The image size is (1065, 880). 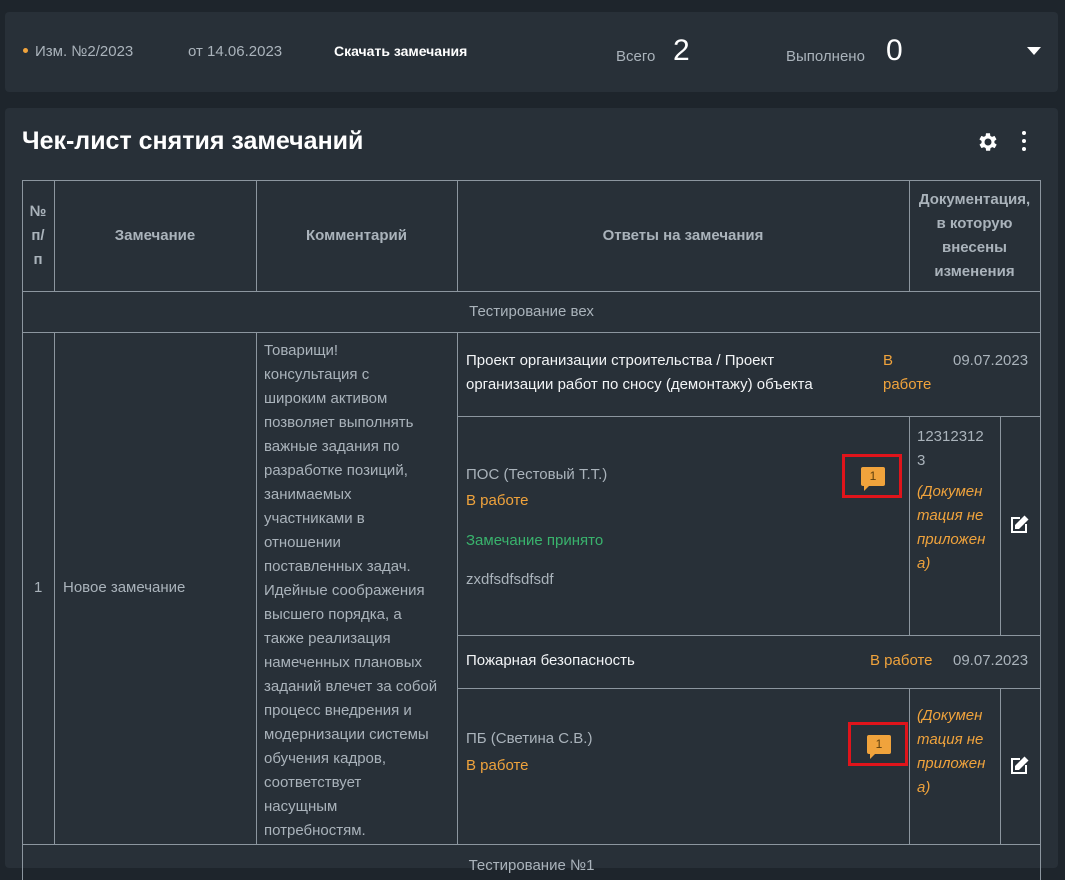 I want to click on comment-line: широким активом, so click(x=326, y=398).